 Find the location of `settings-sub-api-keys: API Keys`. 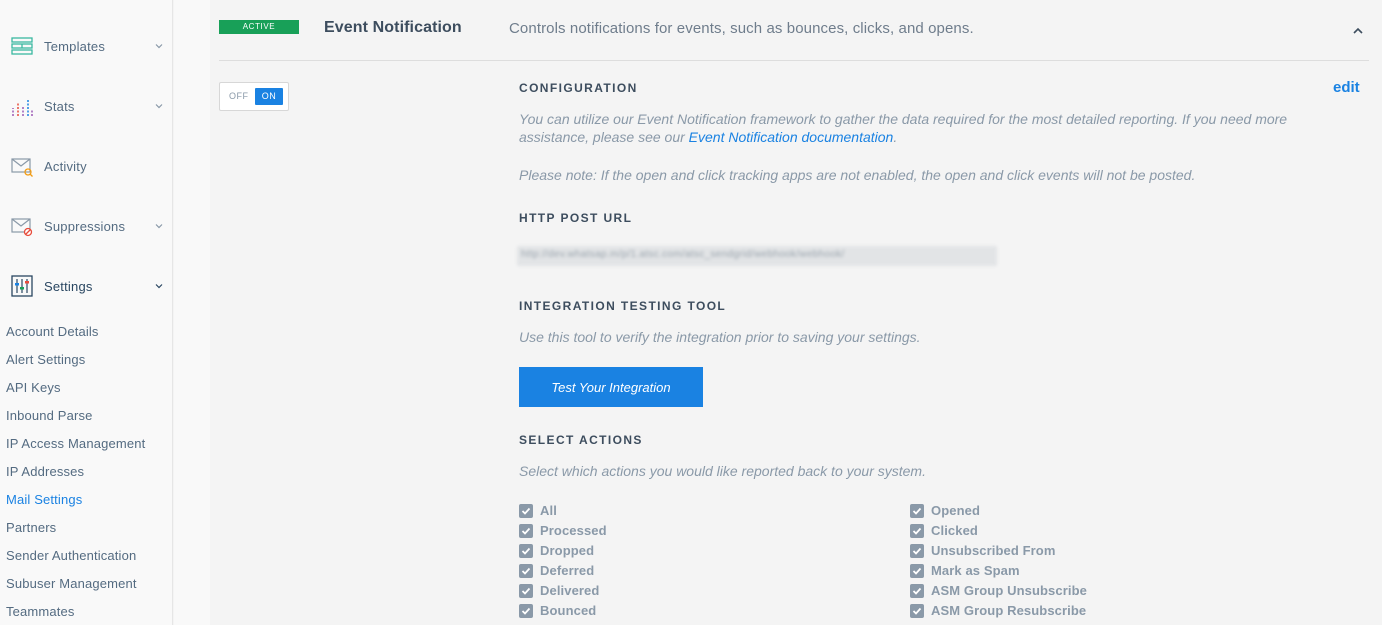

settings-sub-api-keys: API Keys is located at coordinates (33, 387).